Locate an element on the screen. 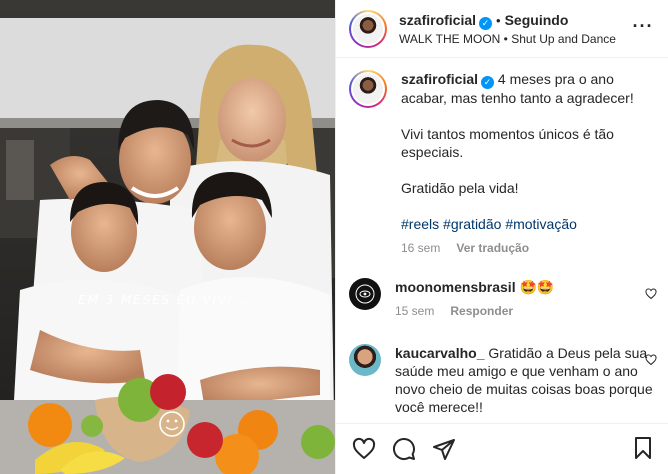 The width and height of the screenshot is (668, 474). comment-button is located at coordinates (404, 449).